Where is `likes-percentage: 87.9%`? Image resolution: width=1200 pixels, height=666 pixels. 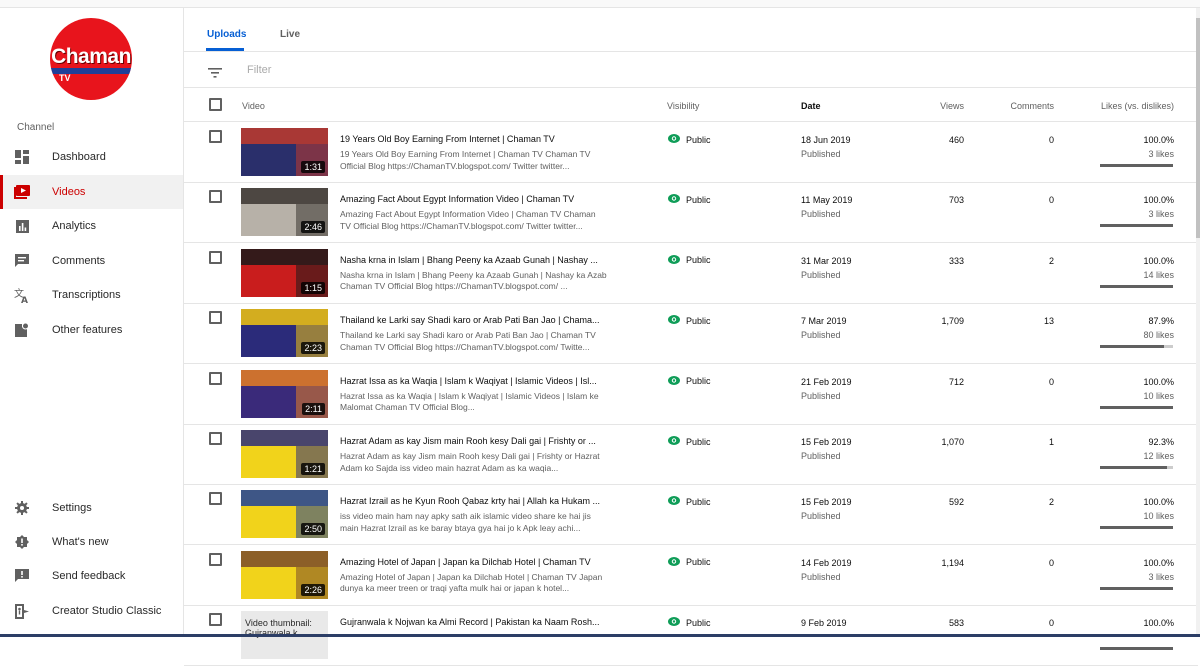
likes-percentage: 87.9% is located at coordinates (1161, 321).